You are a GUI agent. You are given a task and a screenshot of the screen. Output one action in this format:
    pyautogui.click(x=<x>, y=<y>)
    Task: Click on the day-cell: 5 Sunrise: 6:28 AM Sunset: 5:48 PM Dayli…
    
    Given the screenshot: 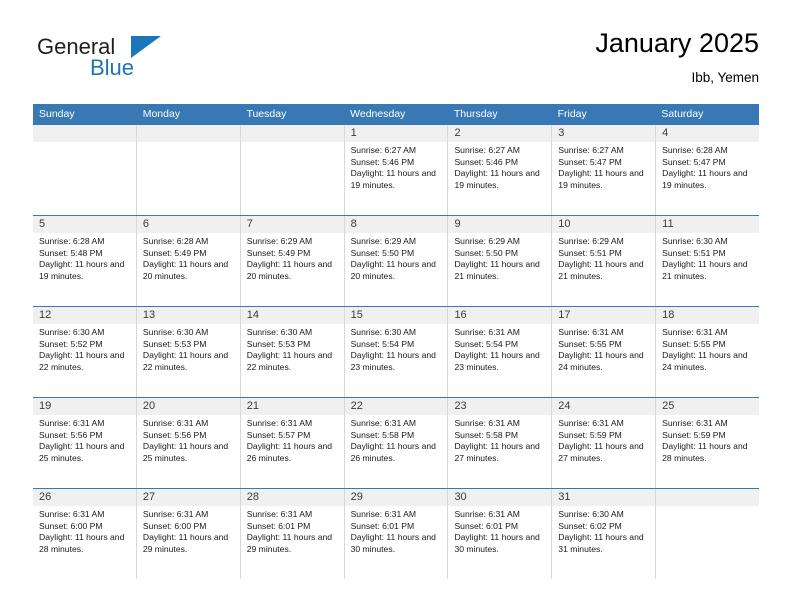 What is the action you would take?
    pyautogui.click(x=84, y=261)
    